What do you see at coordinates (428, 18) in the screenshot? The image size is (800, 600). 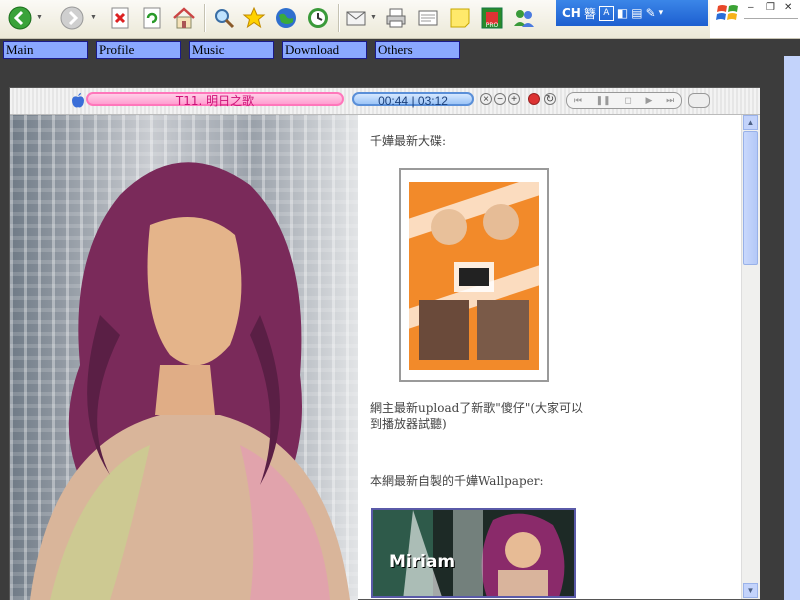 I see `edit-icon` at bounding box center [428, 18].